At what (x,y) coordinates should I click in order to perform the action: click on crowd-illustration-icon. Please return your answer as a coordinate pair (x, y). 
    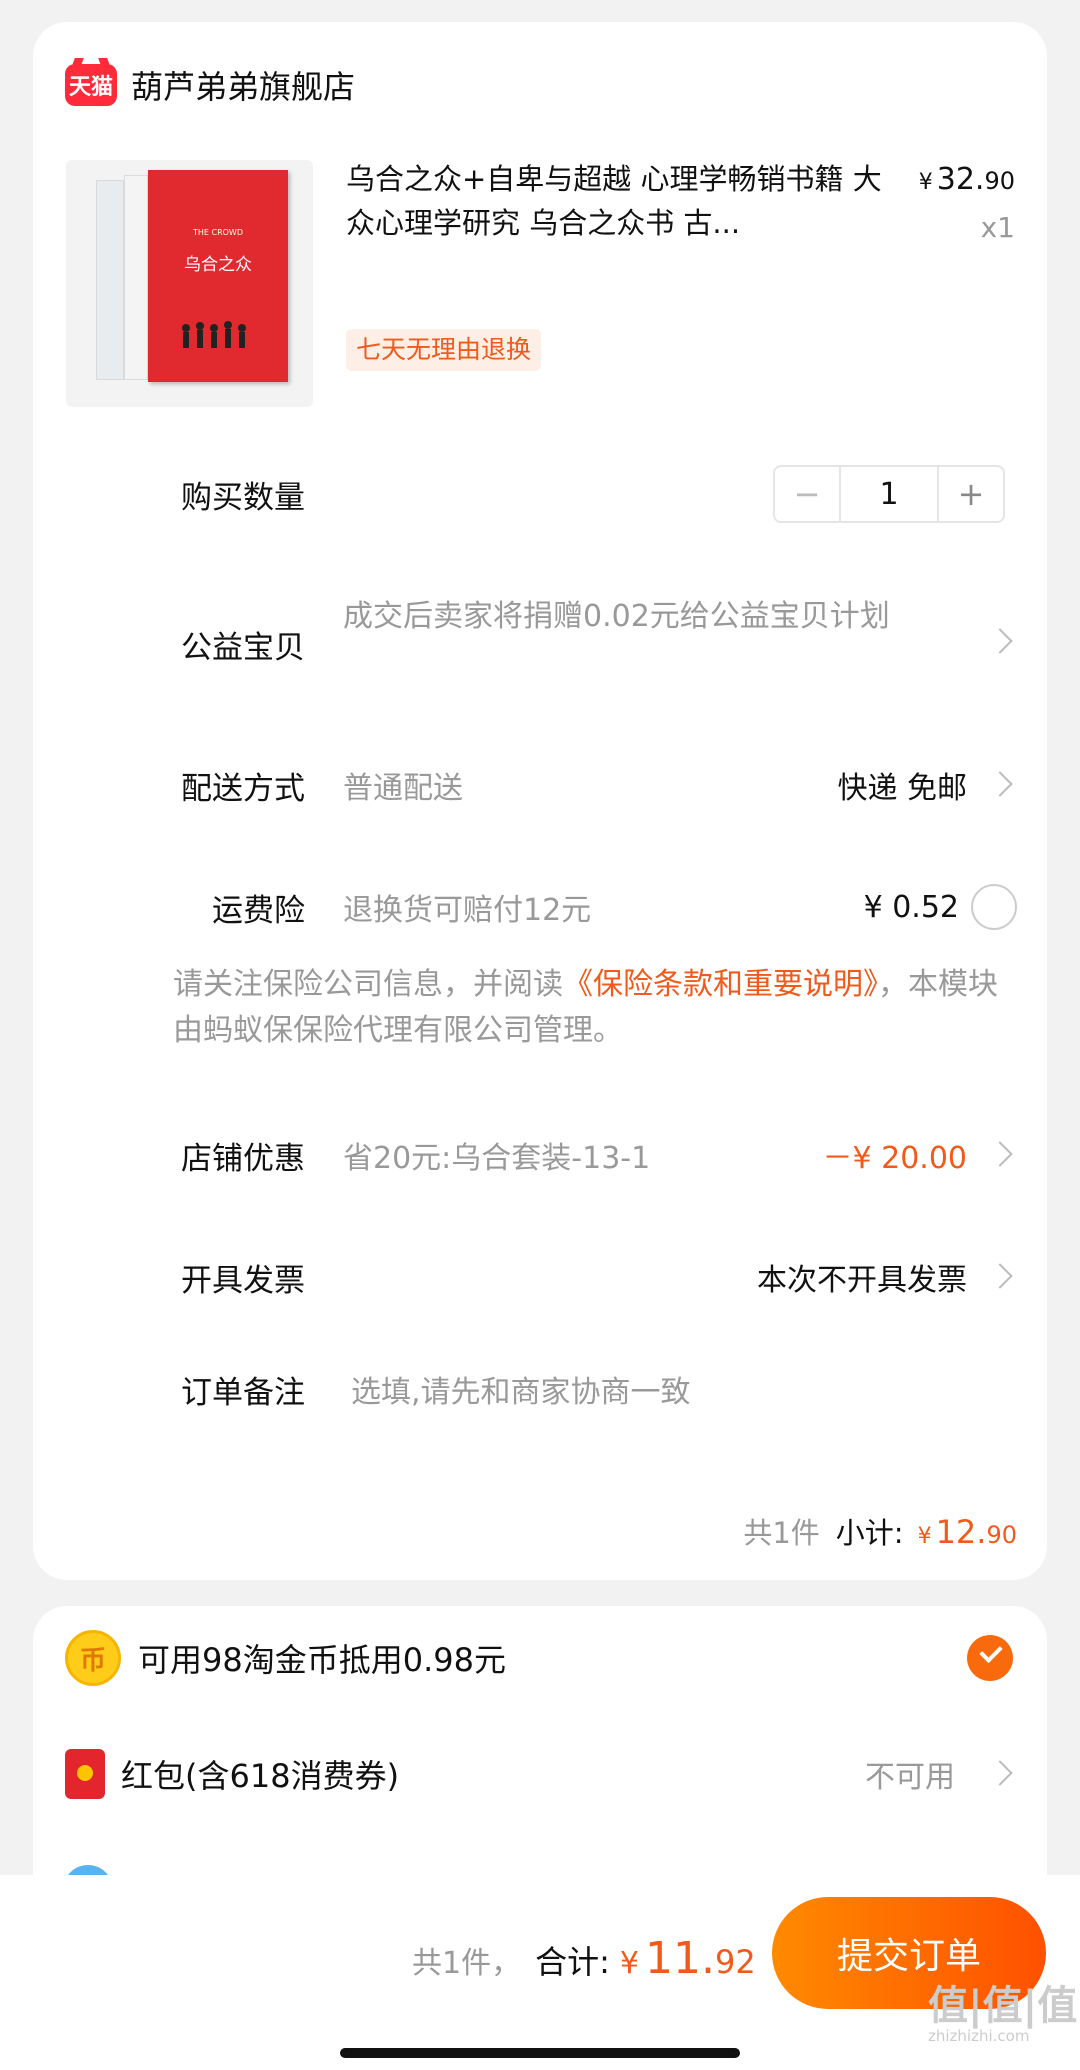
    Looking at the image, I should click on (214, 334).